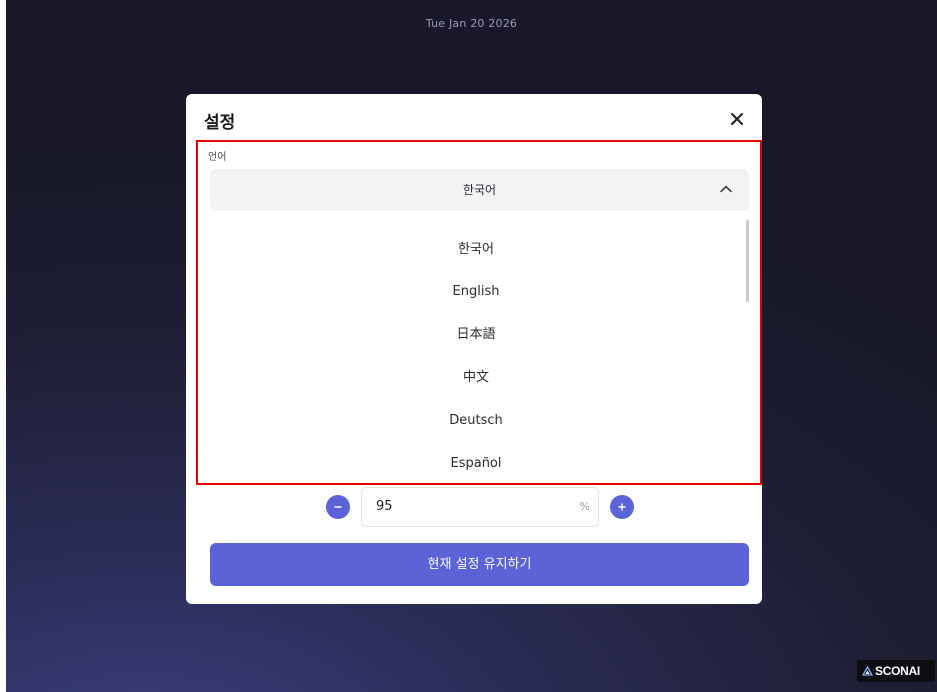  I want to click on options-scrollbar, so click(747, 261).